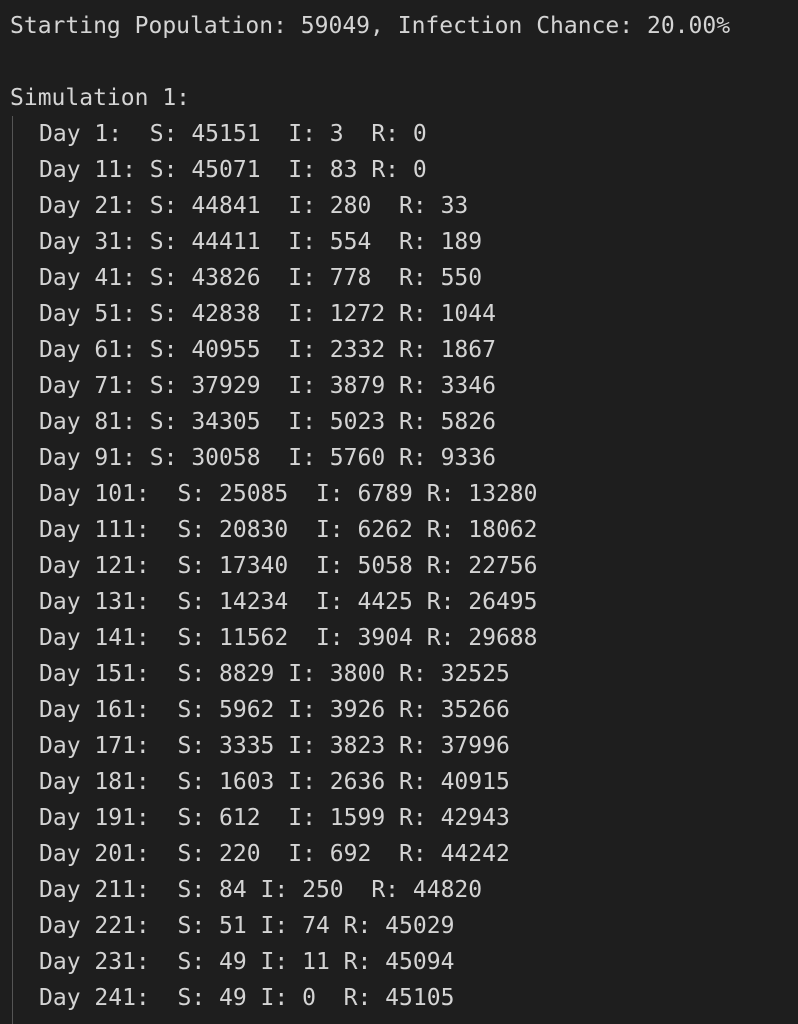 The image size is (798, 1024). Describe the element at coordinates (254, 206) in the screenshot. I see `day-line: Day 21: S: 44841 I: 280 R: 33` at that location.